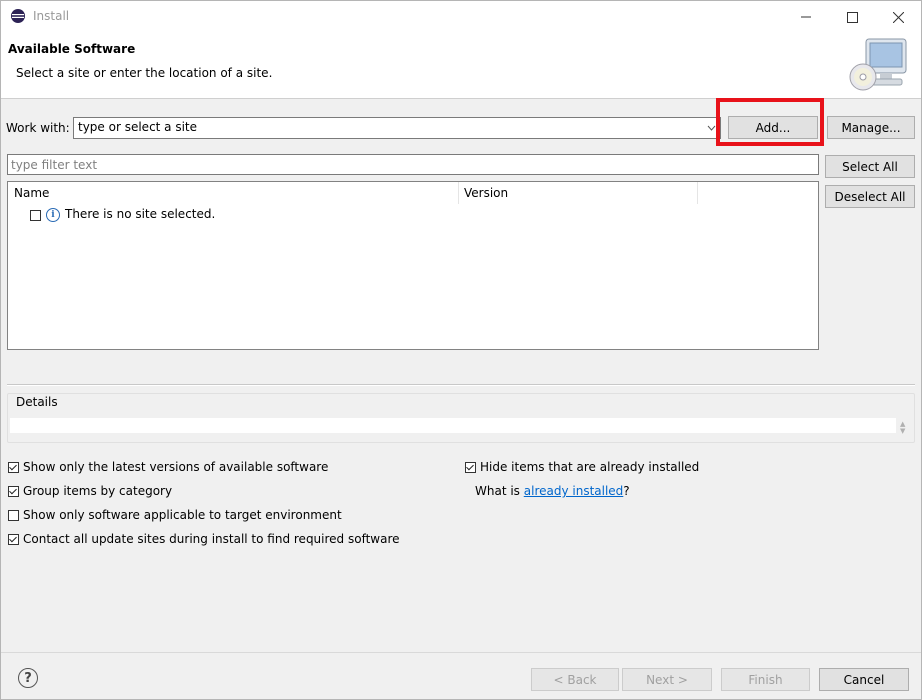  I want to click on minimize-icon, so click(806, 17).